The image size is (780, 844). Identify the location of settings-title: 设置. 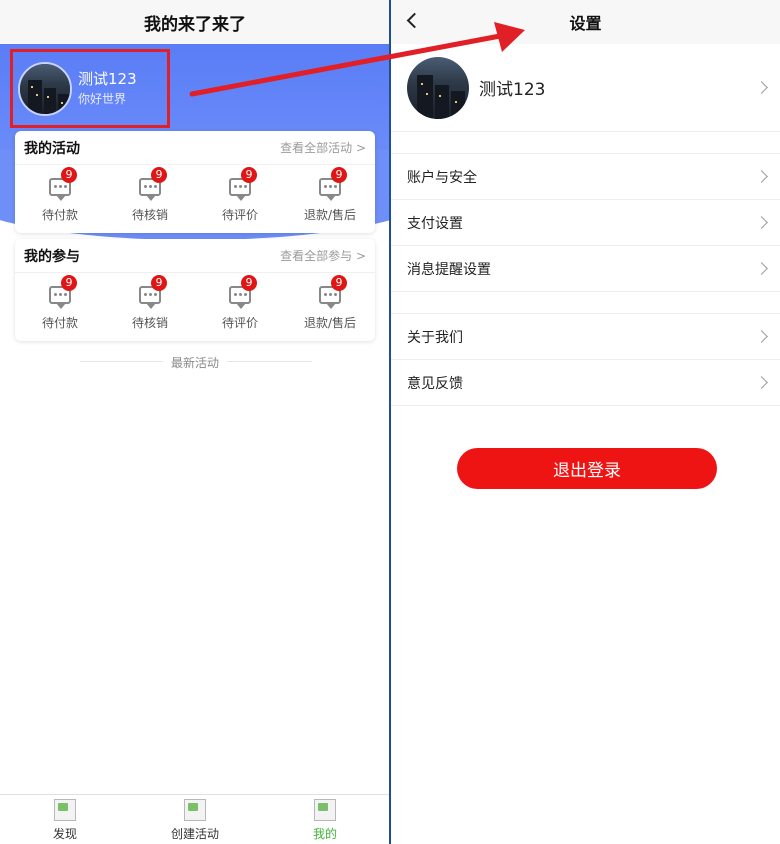
(585, 23).